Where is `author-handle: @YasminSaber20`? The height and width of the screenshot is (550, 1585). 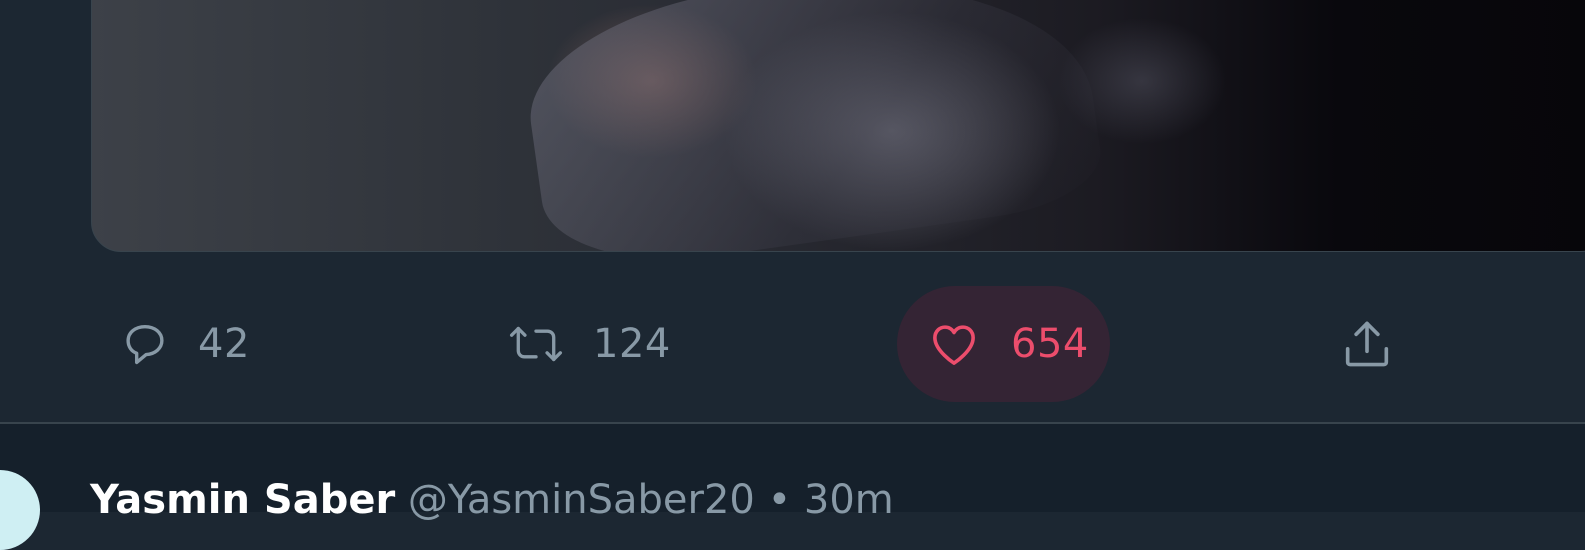 author-handle: @YasminSaber20 is located at coordinates (581, 500).